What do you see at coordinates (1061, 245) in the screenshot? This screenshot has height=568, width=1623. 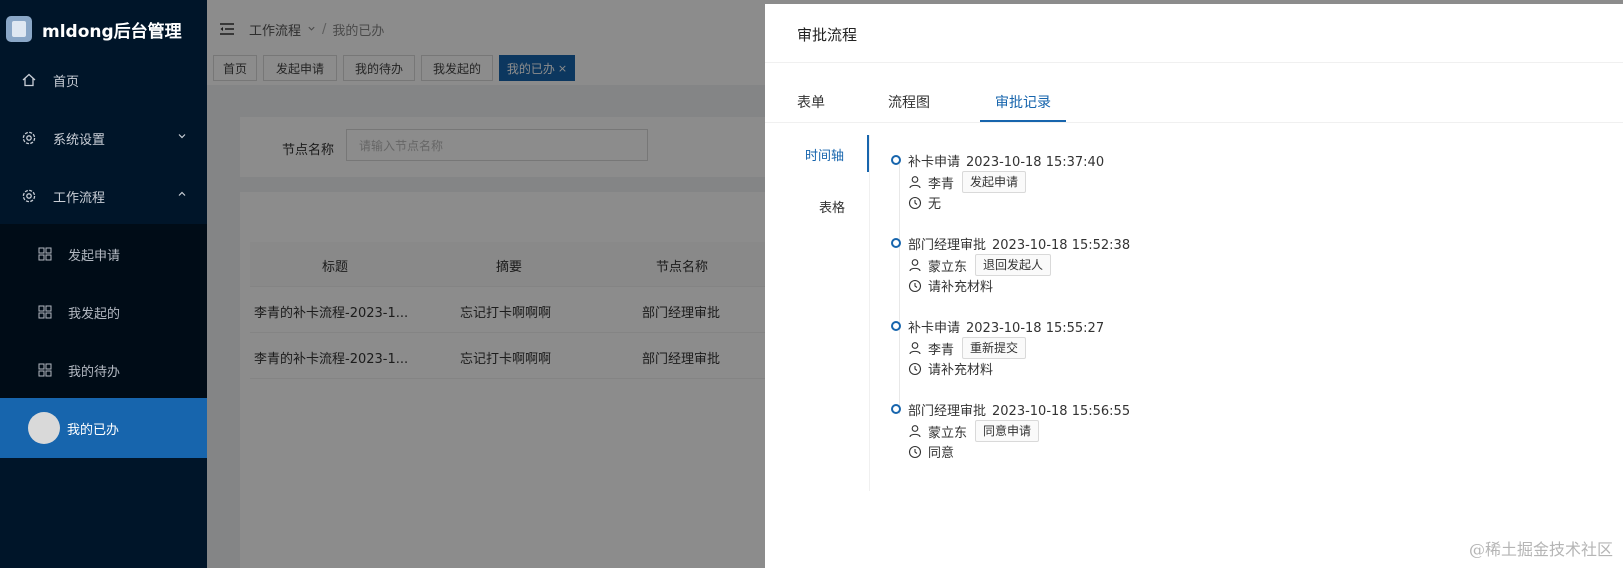 I see `timeline-time: 2023-10-18 15:52:38` at bounding box center [1061, 245].